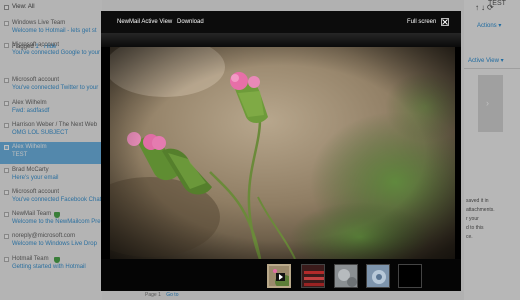  Describe the element at coordinates (190, 22) in the screenshot. I see `download-button: Download` at that location.